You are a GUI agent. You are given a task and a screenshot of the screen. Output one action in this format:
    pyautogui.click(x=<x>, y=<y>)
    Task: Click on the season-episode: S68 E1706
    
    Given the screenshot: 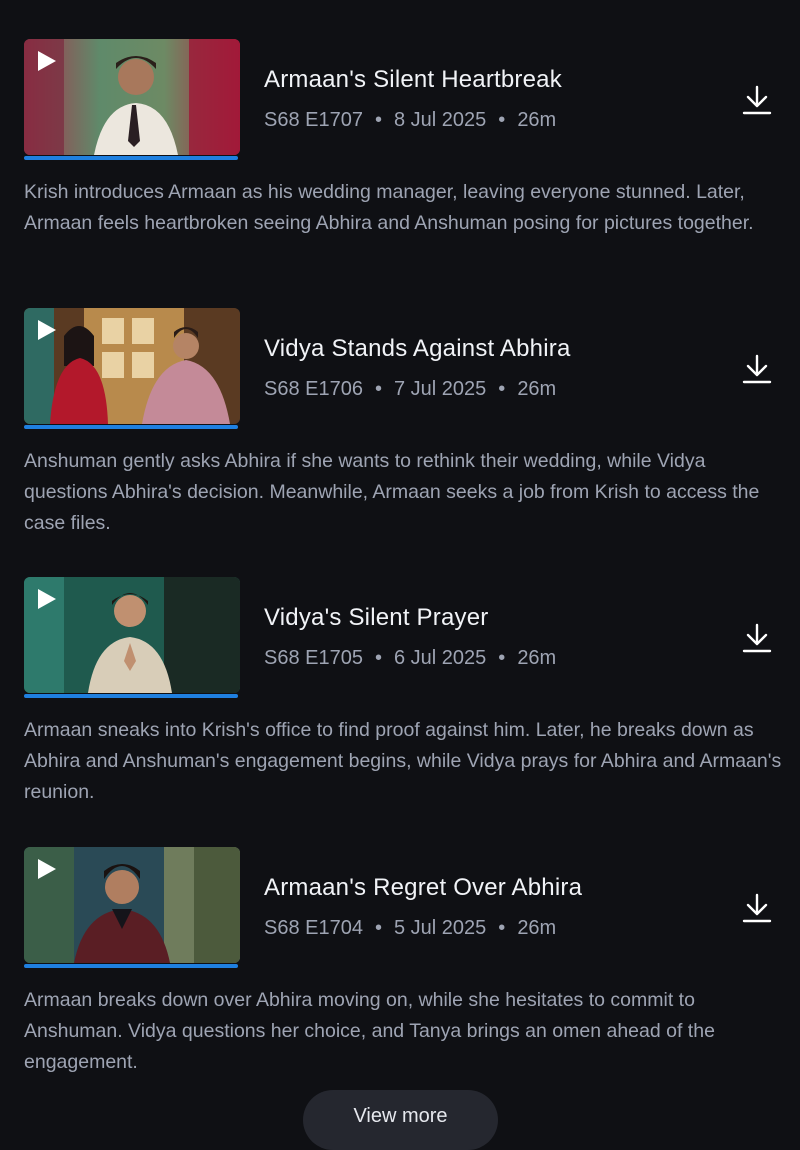 What is the action you would take?
    pyautogui.click(x=313, y=389)
    